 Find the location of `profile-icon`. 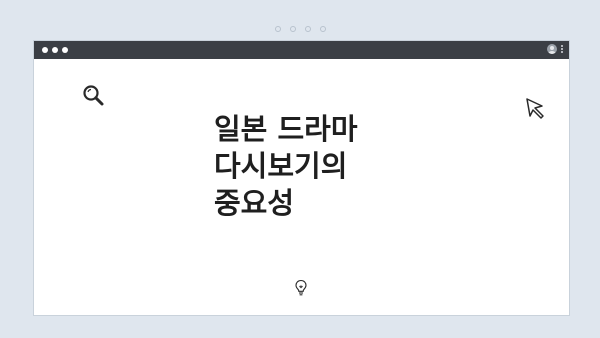

profile-icon is located at coordinates (552, 49).